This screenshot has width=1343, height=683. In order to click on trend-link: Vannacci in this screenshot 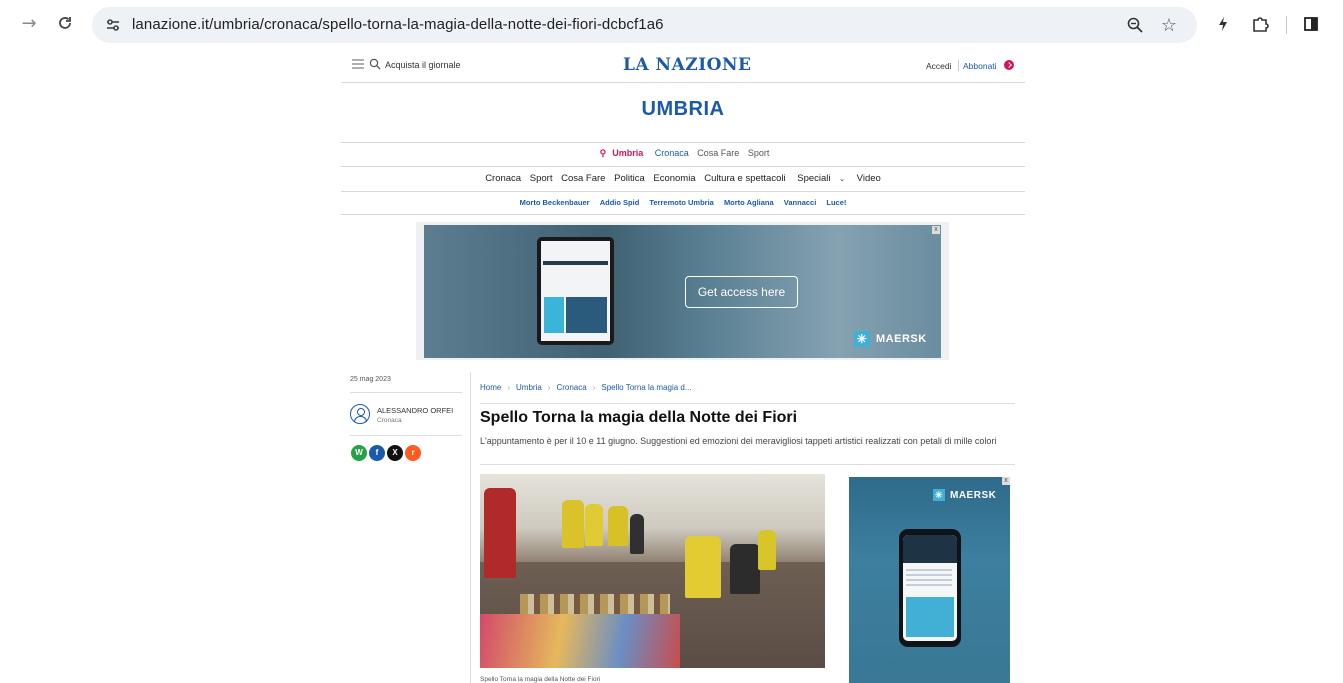, I will do `click(800, 202)`.